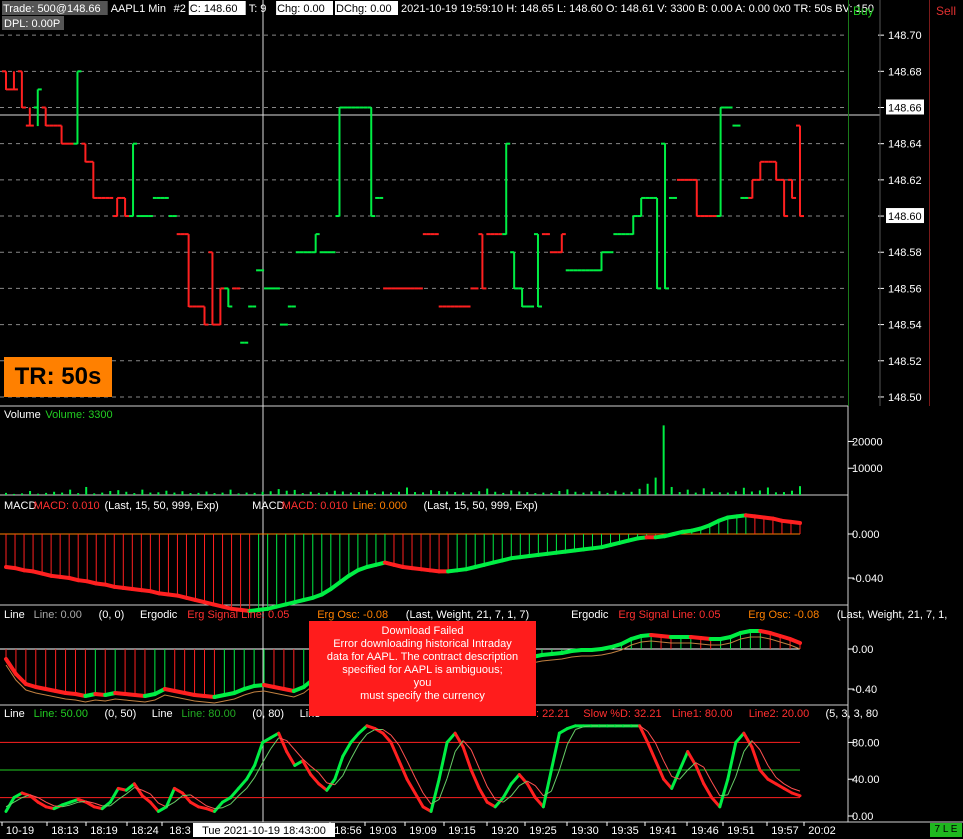  I want to click on ergodic-label: (Last, Weight, 21, 7, 1, 7), so click(467, 615).